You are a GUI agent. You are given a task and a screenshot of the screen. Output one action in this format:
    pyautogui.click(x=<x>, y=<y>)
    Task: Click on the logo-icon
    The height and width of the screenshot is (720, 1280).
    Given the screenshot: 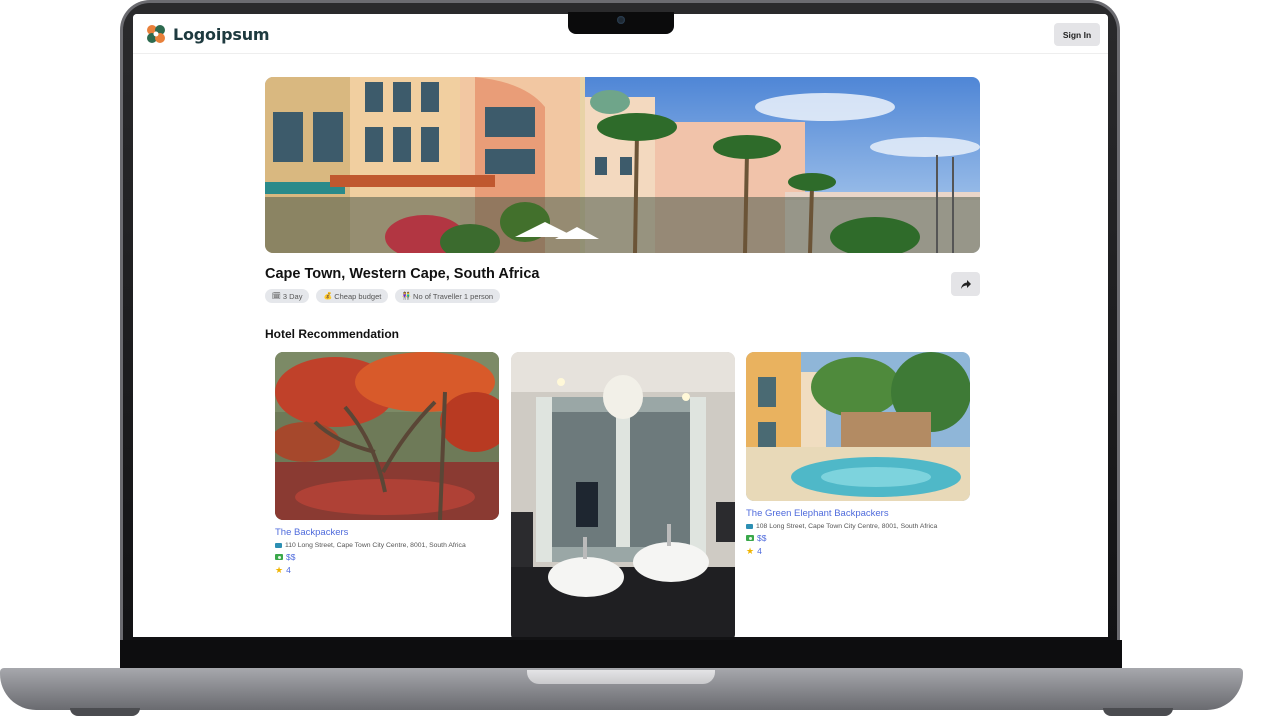 What is the action you would take?
    pyautogui.click(x=156, y=34)
    